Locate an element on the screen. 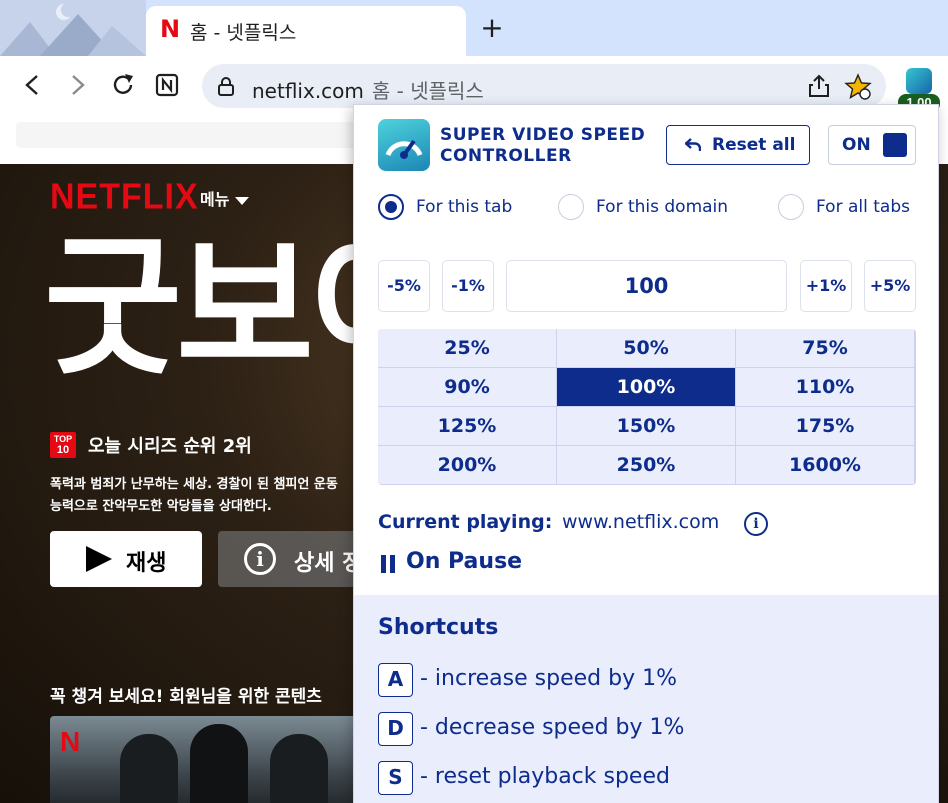 This screenshot has height=803, width=948. netflix-menu: 메뉴 is located at coordinates (225, 198).